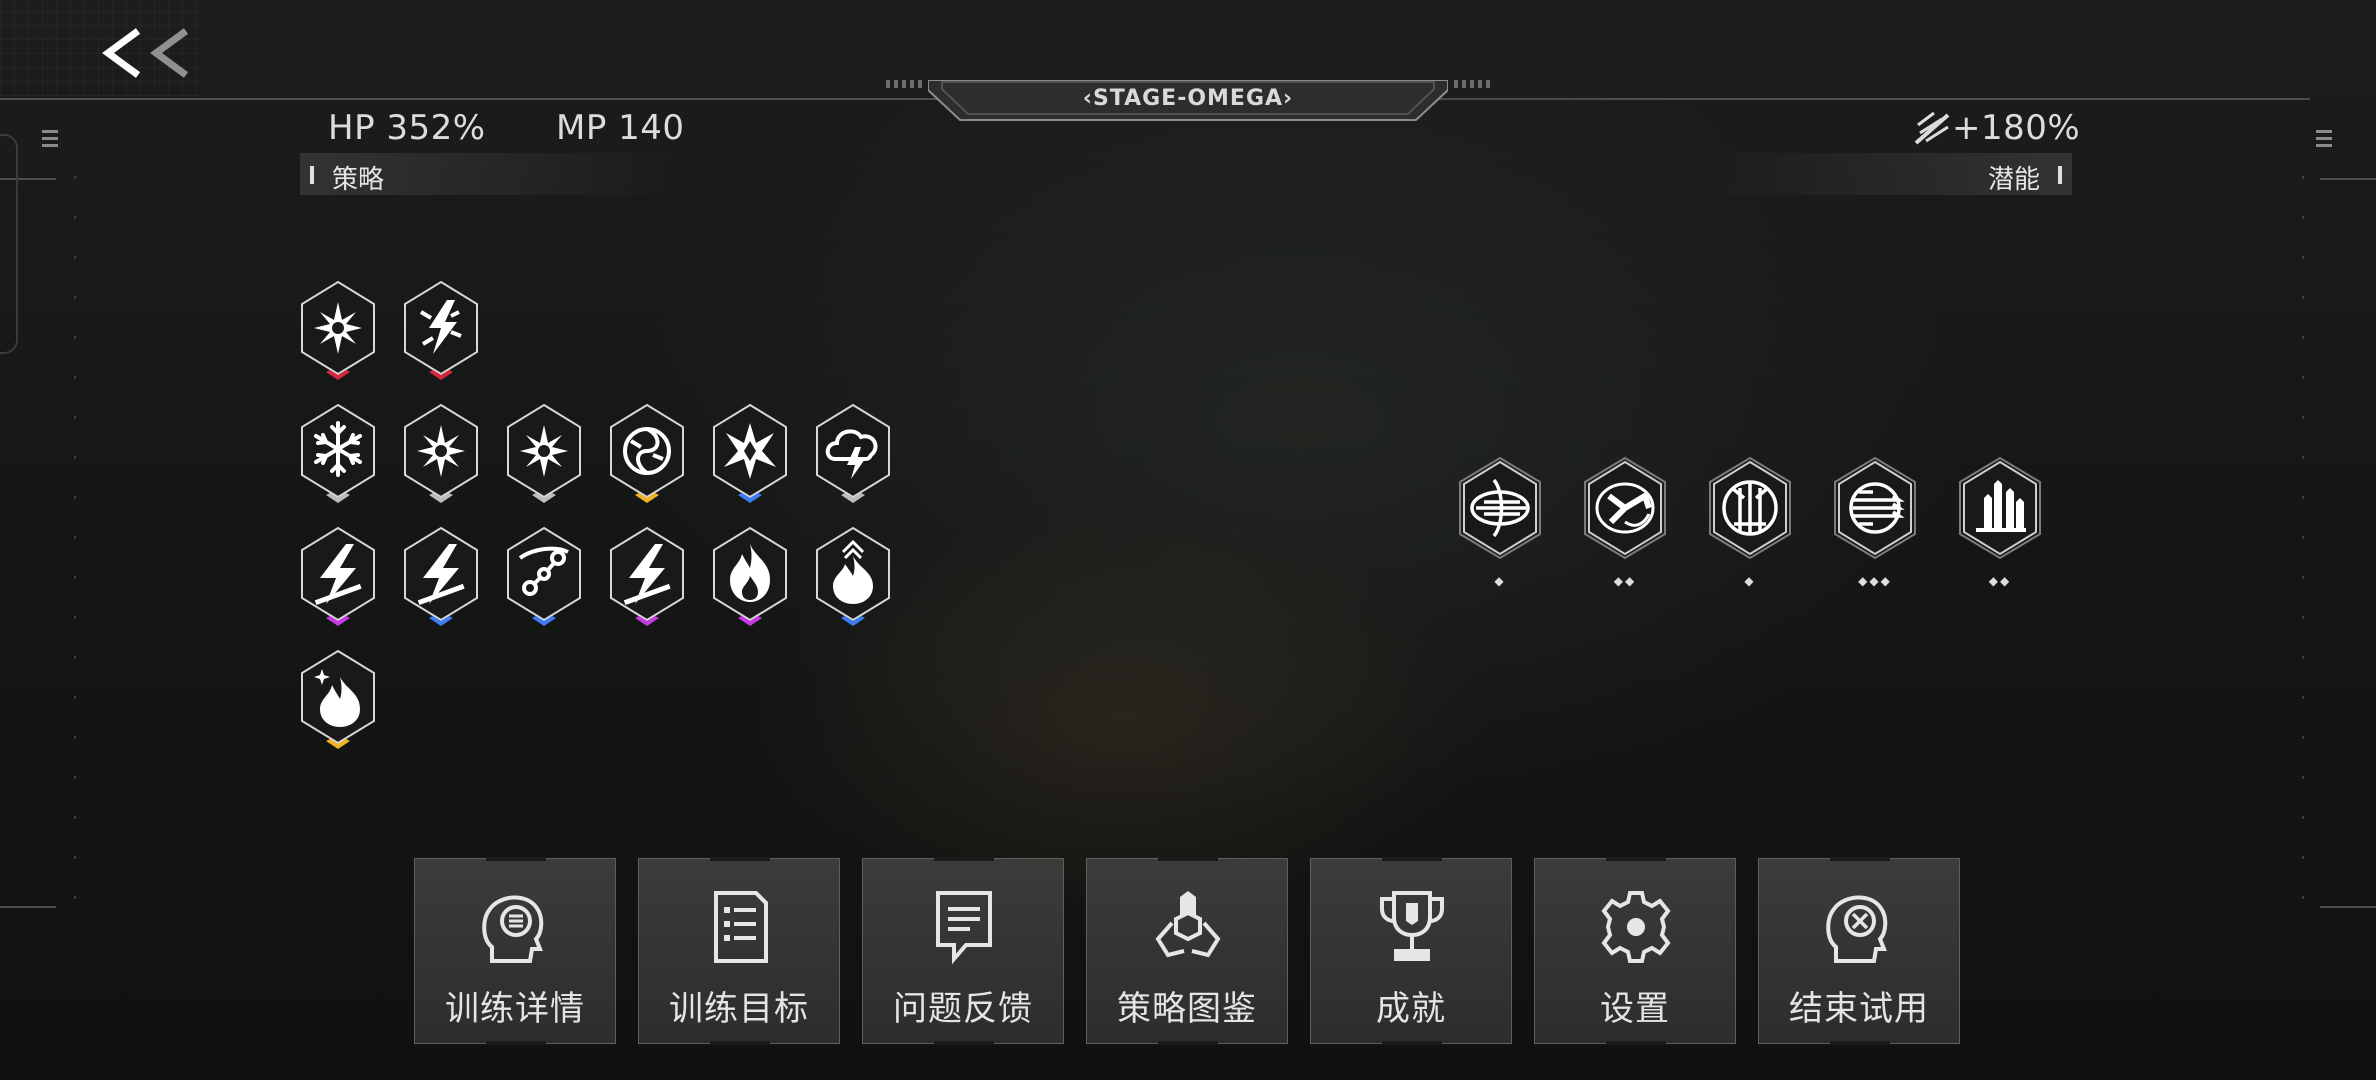 This screenshot has width=2376, height=1080. What do you see at coordinates (1636, 927) in the screenshot?
I see `gear-icon` at bounding box center [1636, 927].